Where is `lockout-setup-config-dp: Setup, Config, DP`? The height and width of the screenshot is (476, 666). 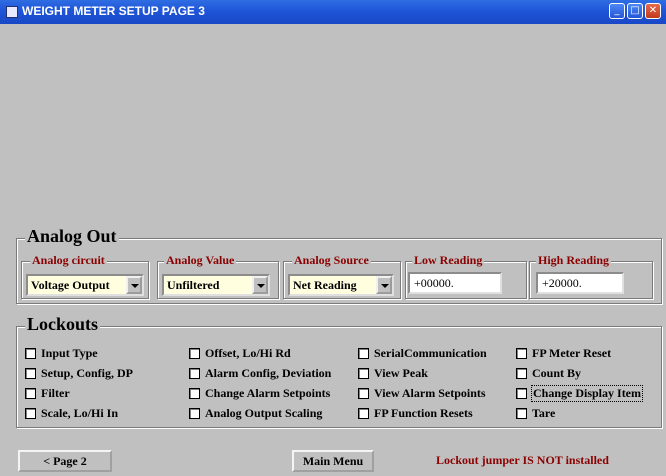 lockout-setup-config-dp: Setup, Config, DP is located at coordinates (79, 373).